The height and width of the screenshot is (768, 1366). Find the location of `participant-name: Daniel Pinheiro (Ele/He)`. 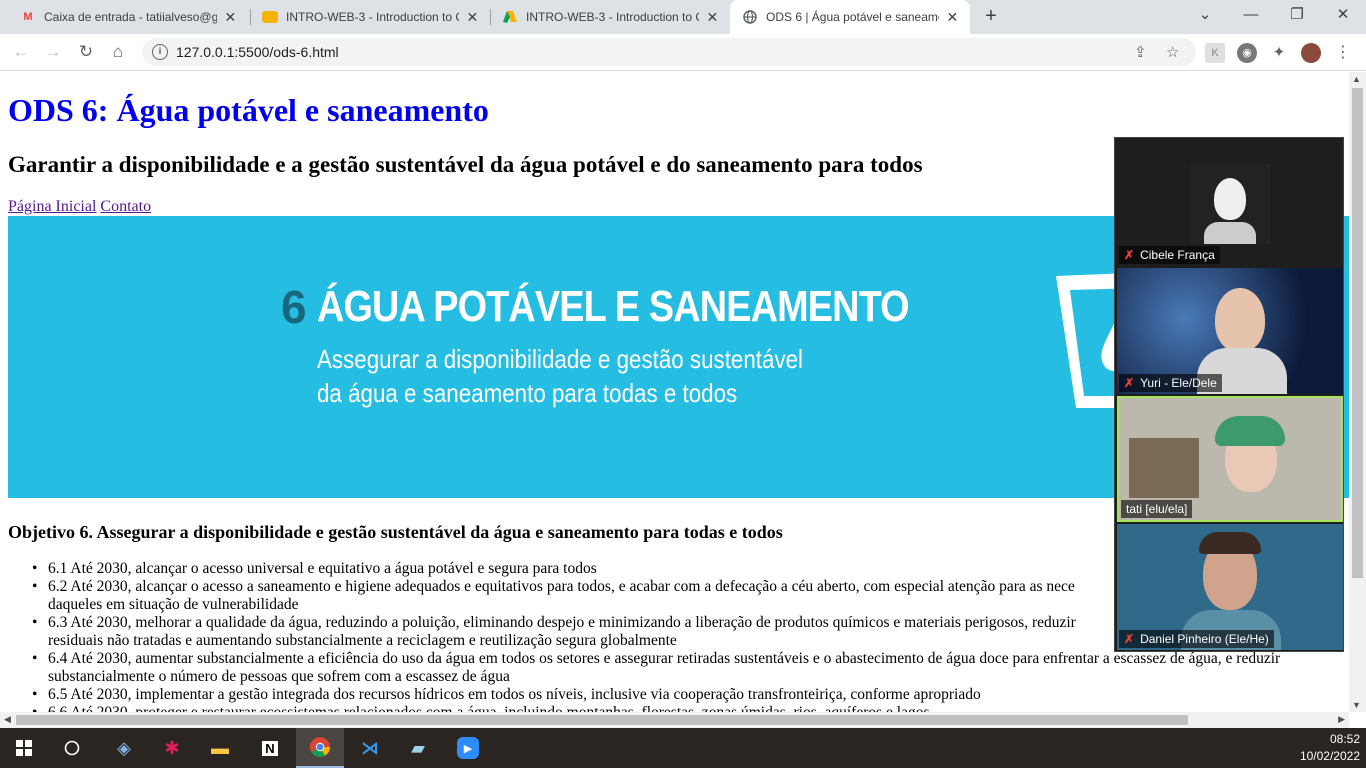

participant-name: Daniel Pinheiro (Ele/He) is located at coordinates (1204, 639).